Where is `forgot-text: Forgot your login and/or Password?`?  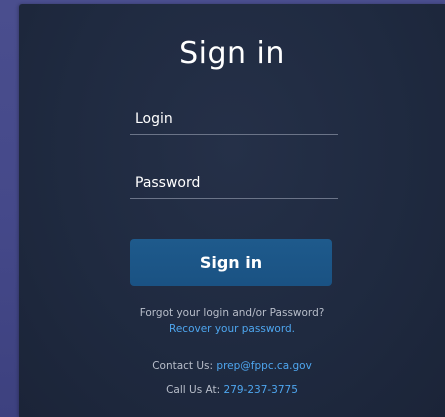
forgot-text: Forgot your login and/or Password? is located at coordinates (232, 313).